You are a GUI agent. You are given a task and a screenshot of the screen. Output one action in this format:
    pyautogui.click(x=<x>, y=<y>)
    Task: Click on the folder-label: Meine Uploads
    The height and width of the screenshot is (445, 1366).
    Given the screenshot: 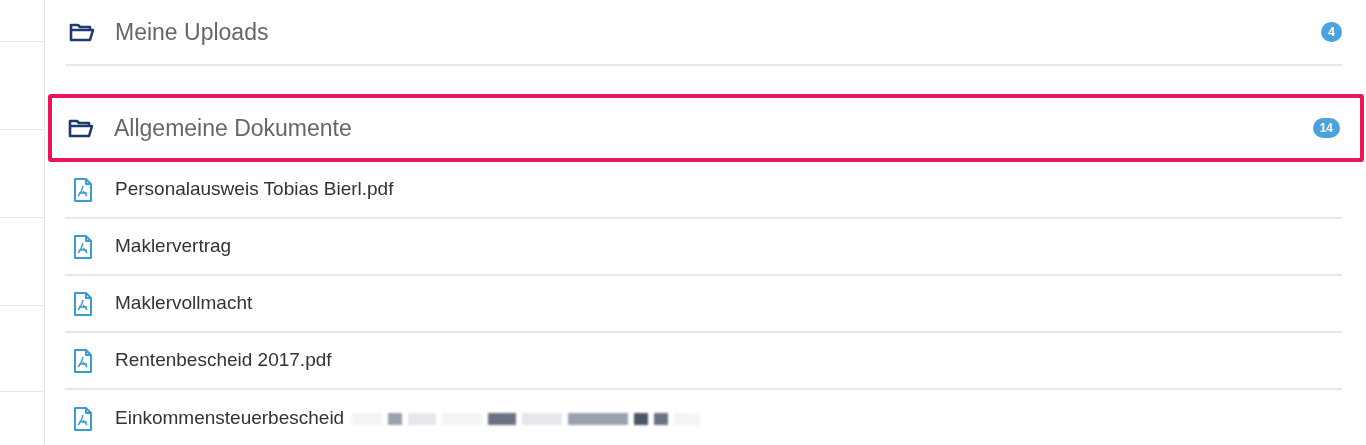 What is the action you would take?
    pyautogui.click(x=192, y=32)
    